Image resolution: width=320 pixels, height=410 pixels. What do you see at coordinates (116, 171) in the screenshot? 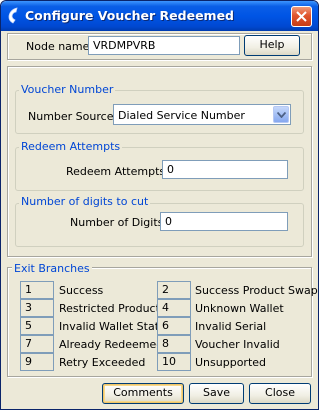
I see `redeem-attempts-label: Redeem Attempts` at bounding box center [116, 171].